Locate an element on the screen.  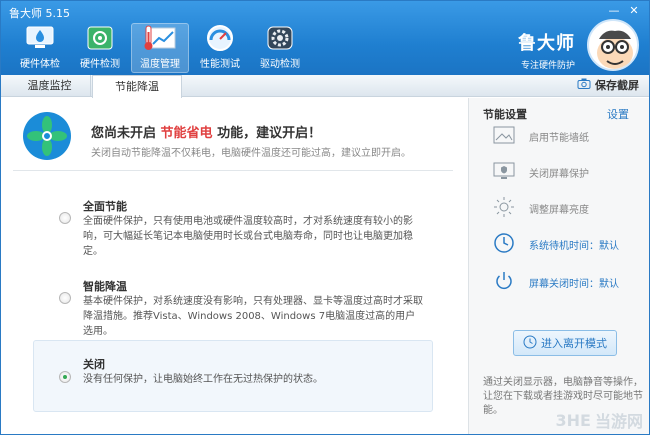
screen-shield-icon is located at coordinates (504, 171).